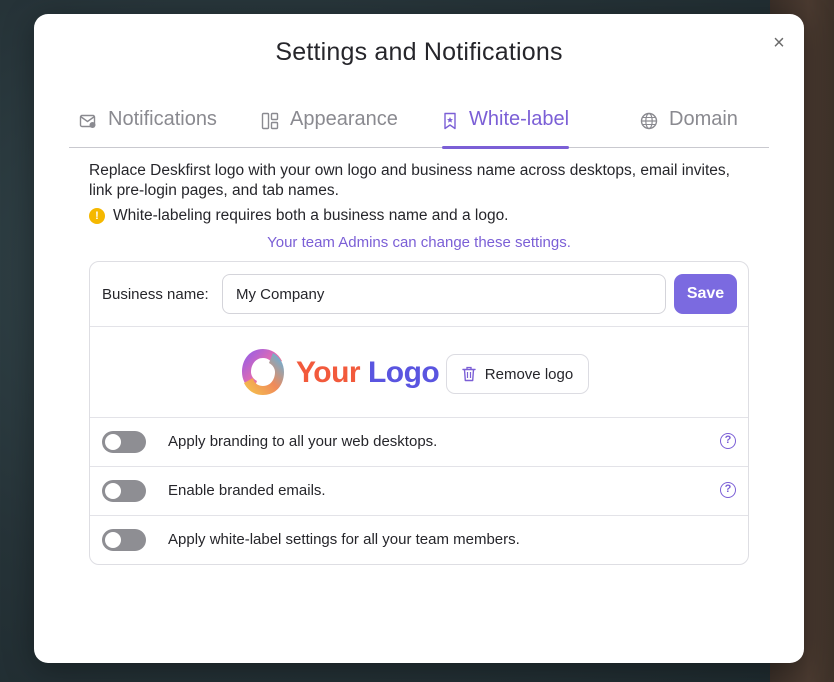 The height and width of the screenshot is (682, 834). What do you see at coordinates (162, 119) in the screenshot?
I see `tab-label: Notifications` at bounding box center [162, 119].